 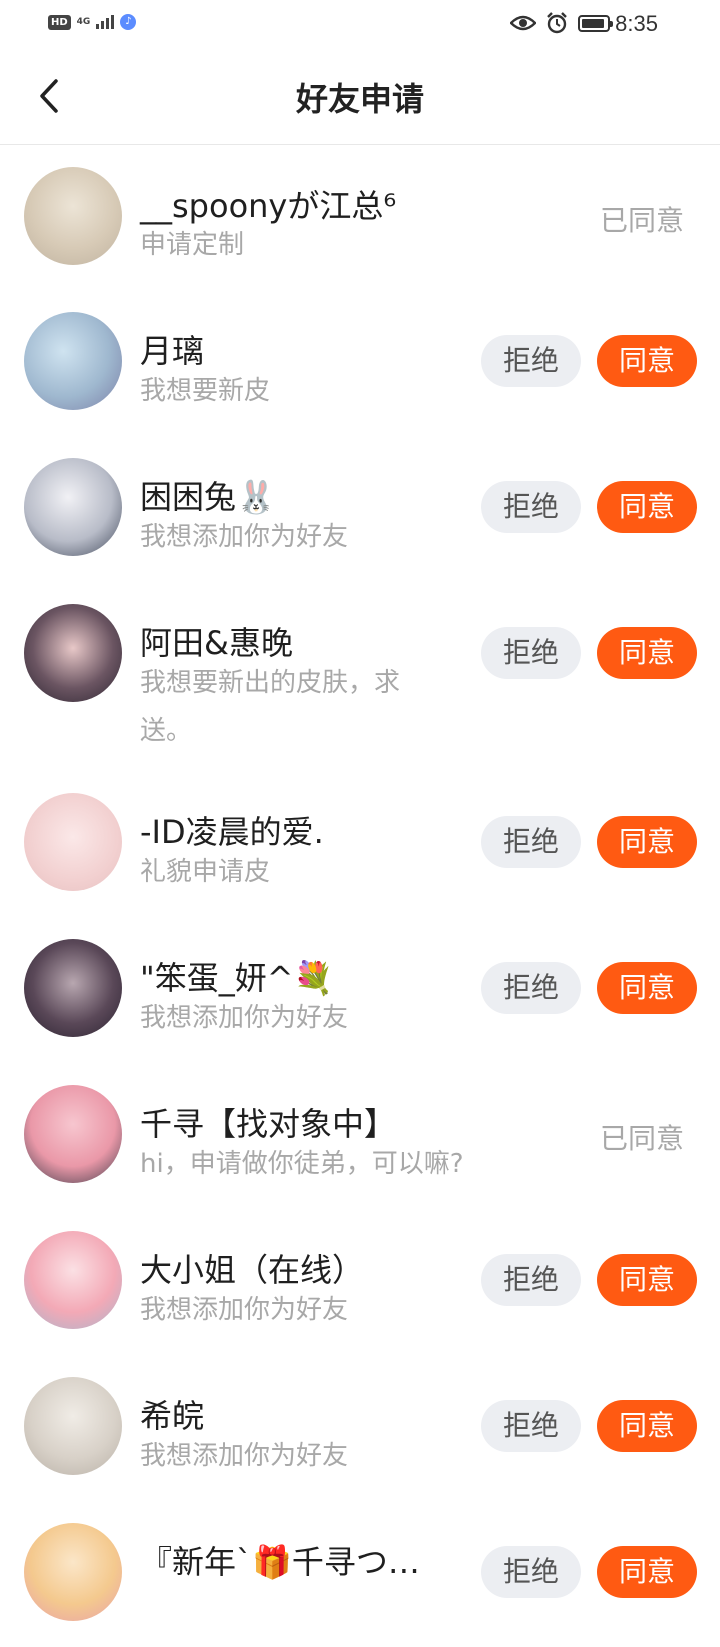 What do you see at coordinates (360, 510) in the screenshot?
I see `request-row: 困困兔🐰 我想添加你为好友 拒绝 同意` at bounding box center [360, 510].